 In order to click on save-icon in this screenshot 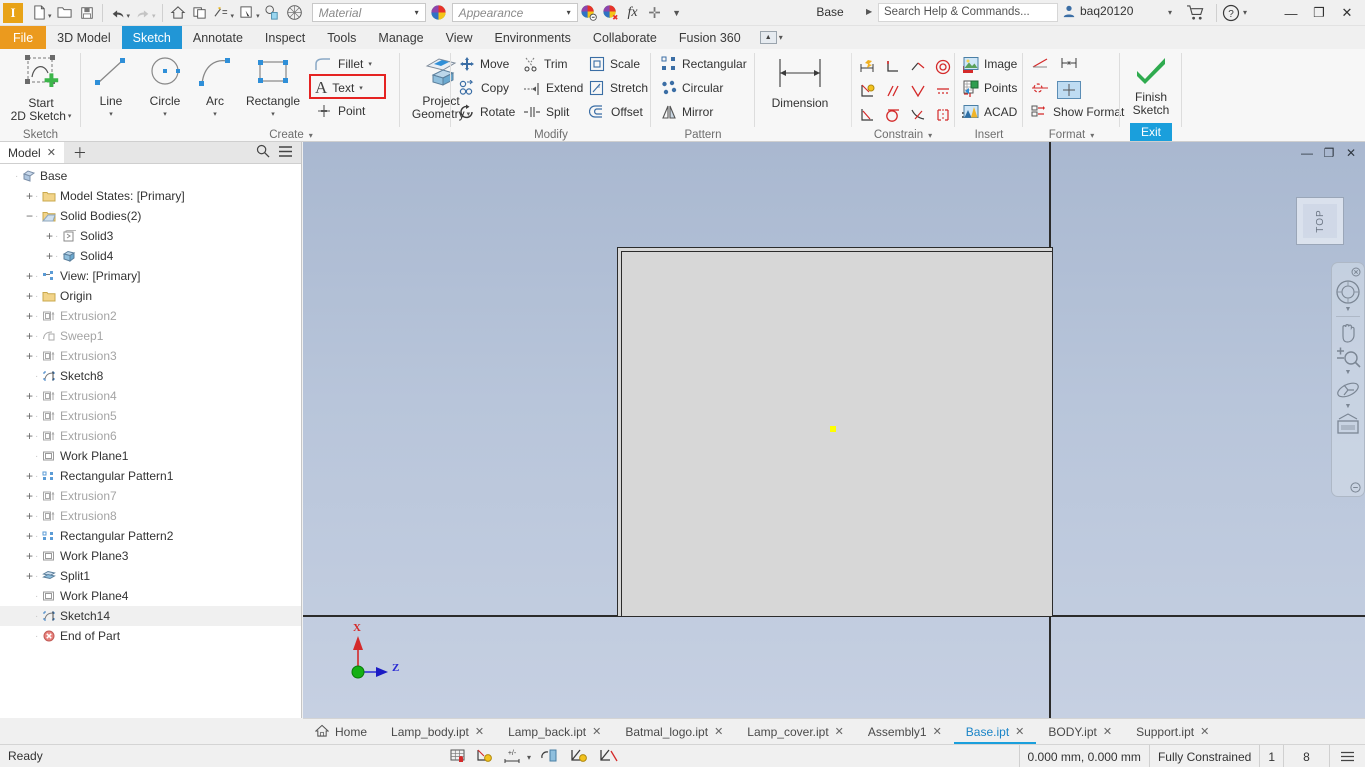, I will do `click(87, 13)`.